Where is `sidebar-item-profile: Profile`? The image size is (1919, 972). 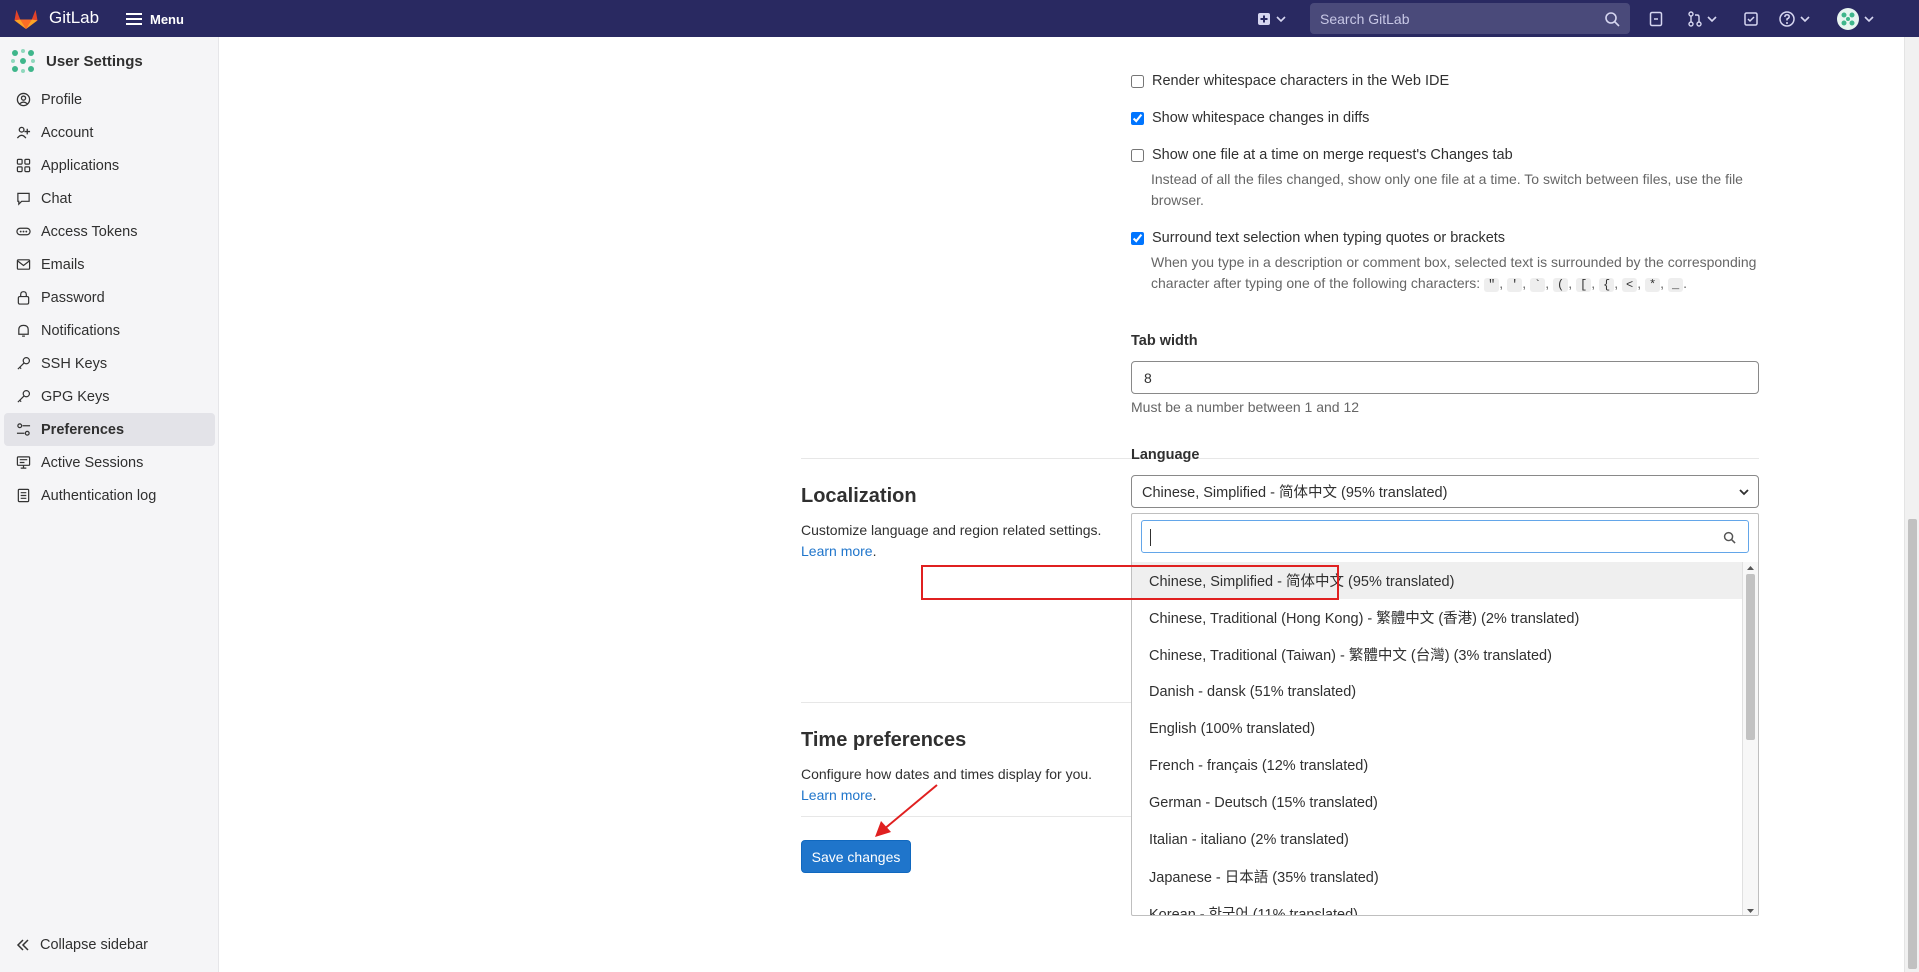 sidebar-item-profile: Profile is located at coordinates (109, 99).